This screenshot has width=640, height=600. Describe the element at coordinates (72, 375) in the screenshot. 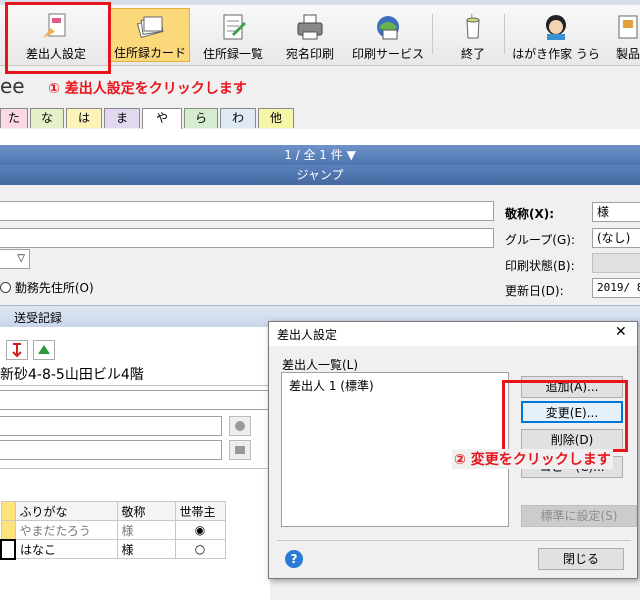

I see `address-value: 新砂4-8-5山田ビル4階` at that location.